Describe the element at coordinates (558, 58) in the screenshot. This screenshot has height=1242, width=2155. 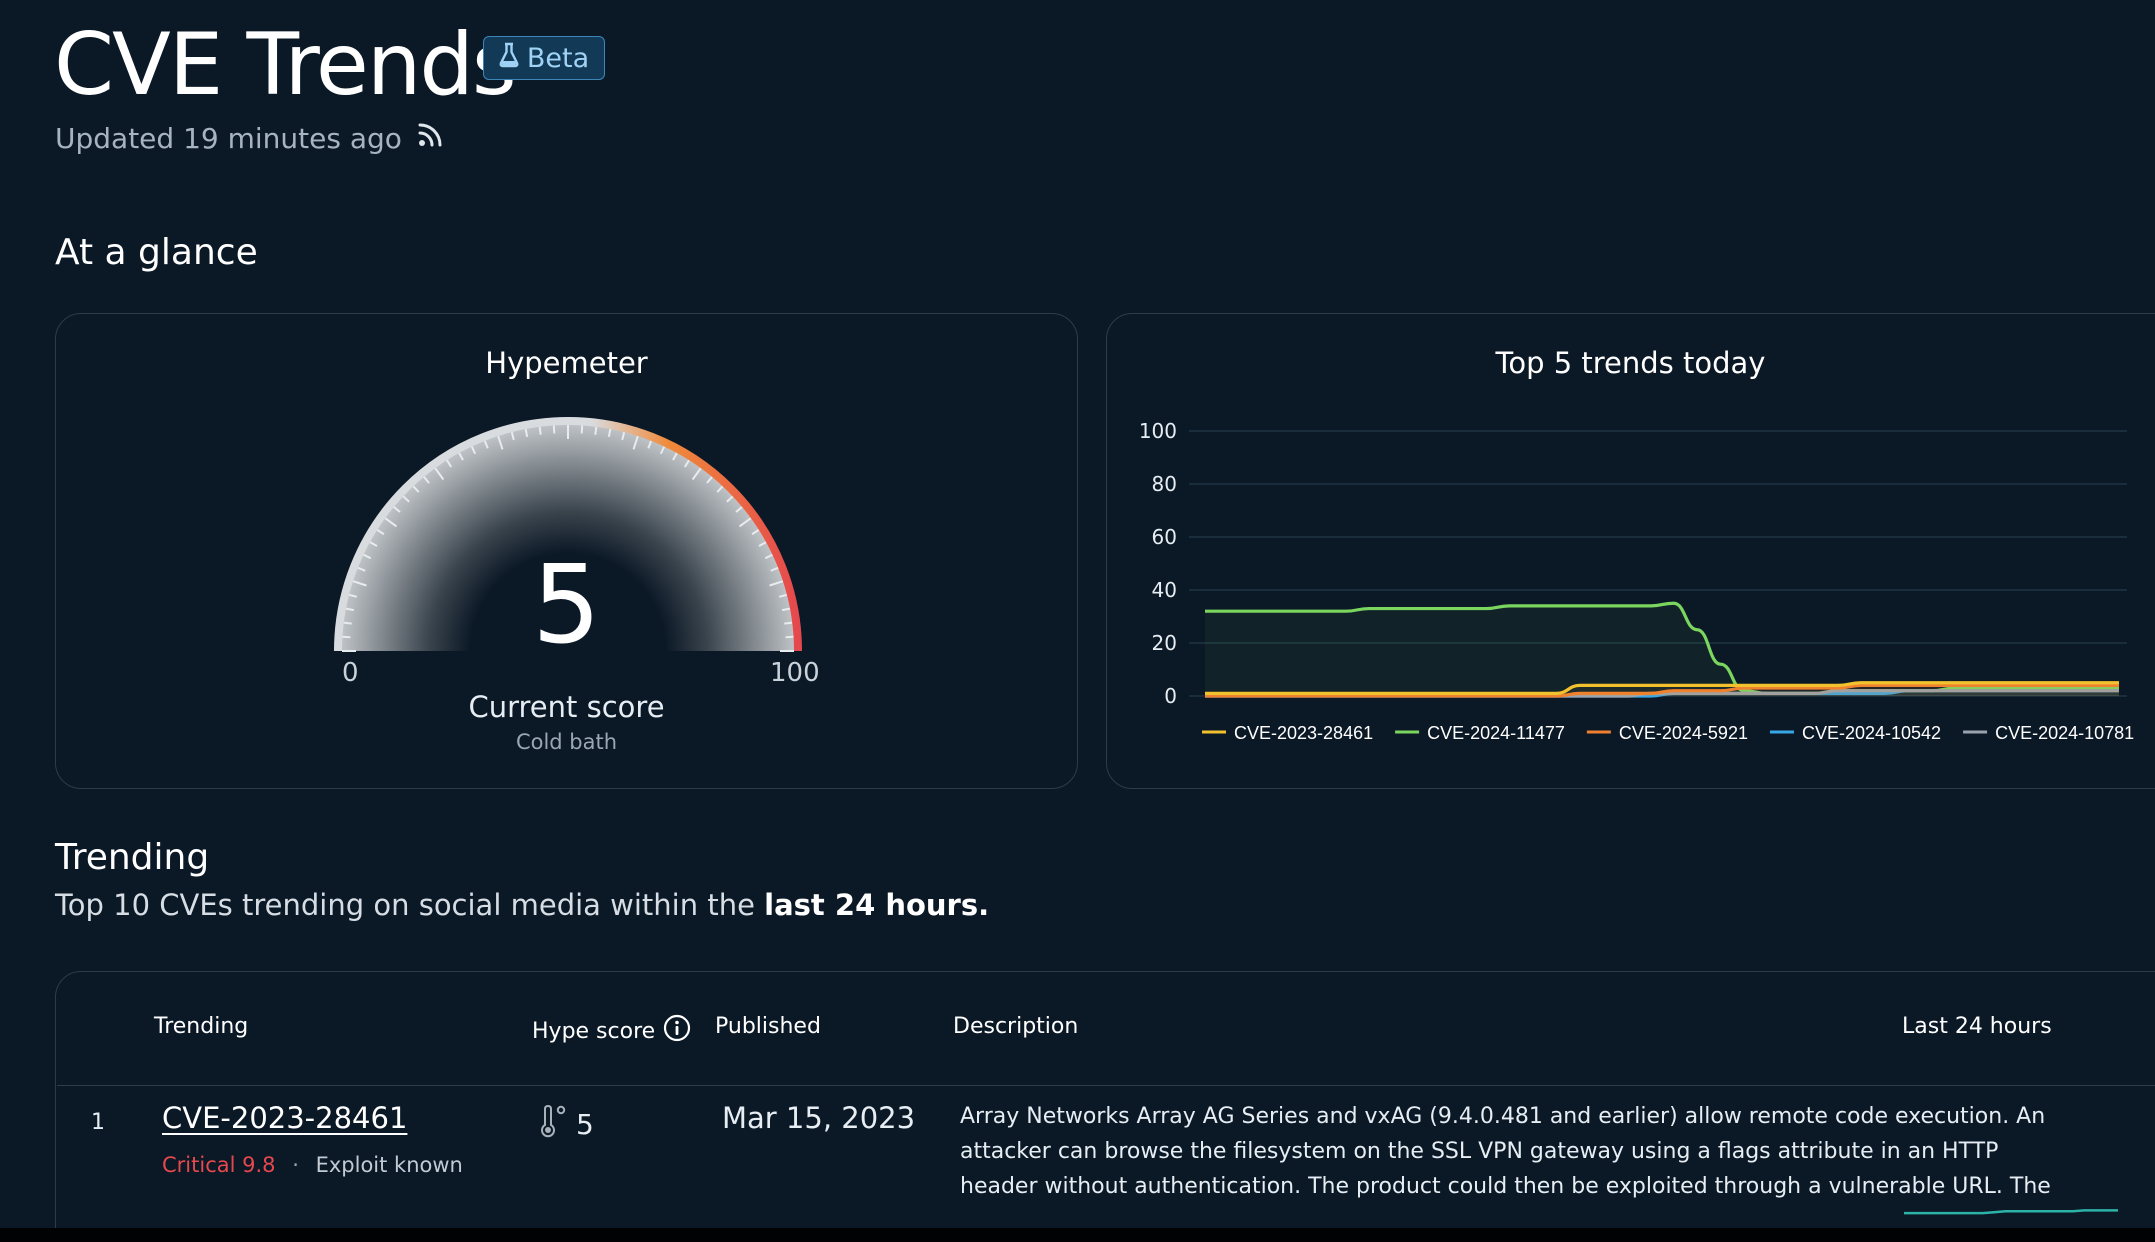
I see `beta-label: Beta` at that location.